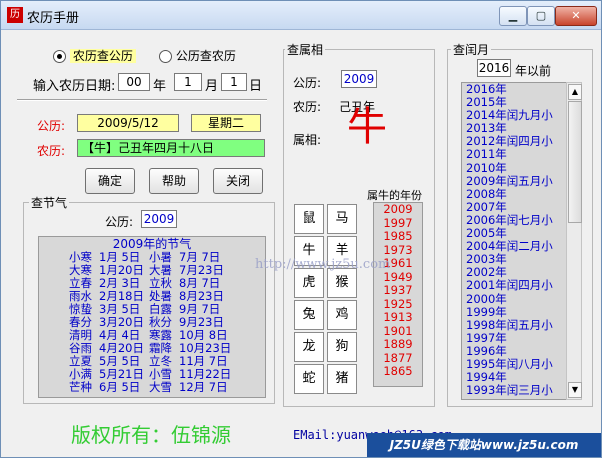 The width and height of the screenshot is (602, 458). Describe the element at coordinates (514, 299) in the screenshot. I see `runyue-item: 2000年` at that location.